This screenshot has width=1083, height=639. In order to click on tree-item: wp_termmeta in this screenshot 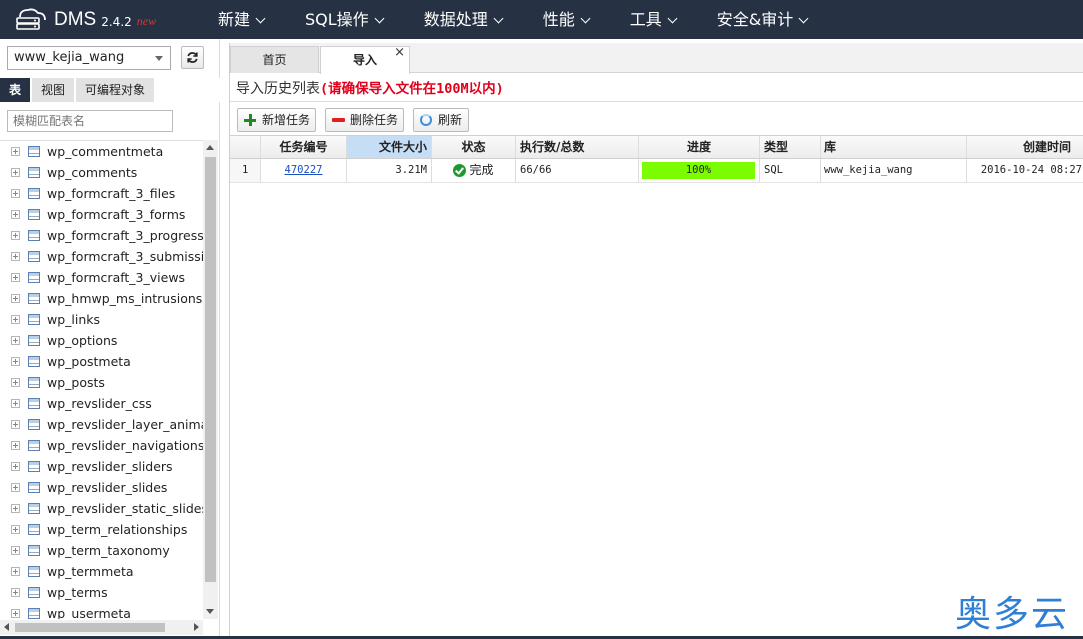, I will do `click(101, 571)`.